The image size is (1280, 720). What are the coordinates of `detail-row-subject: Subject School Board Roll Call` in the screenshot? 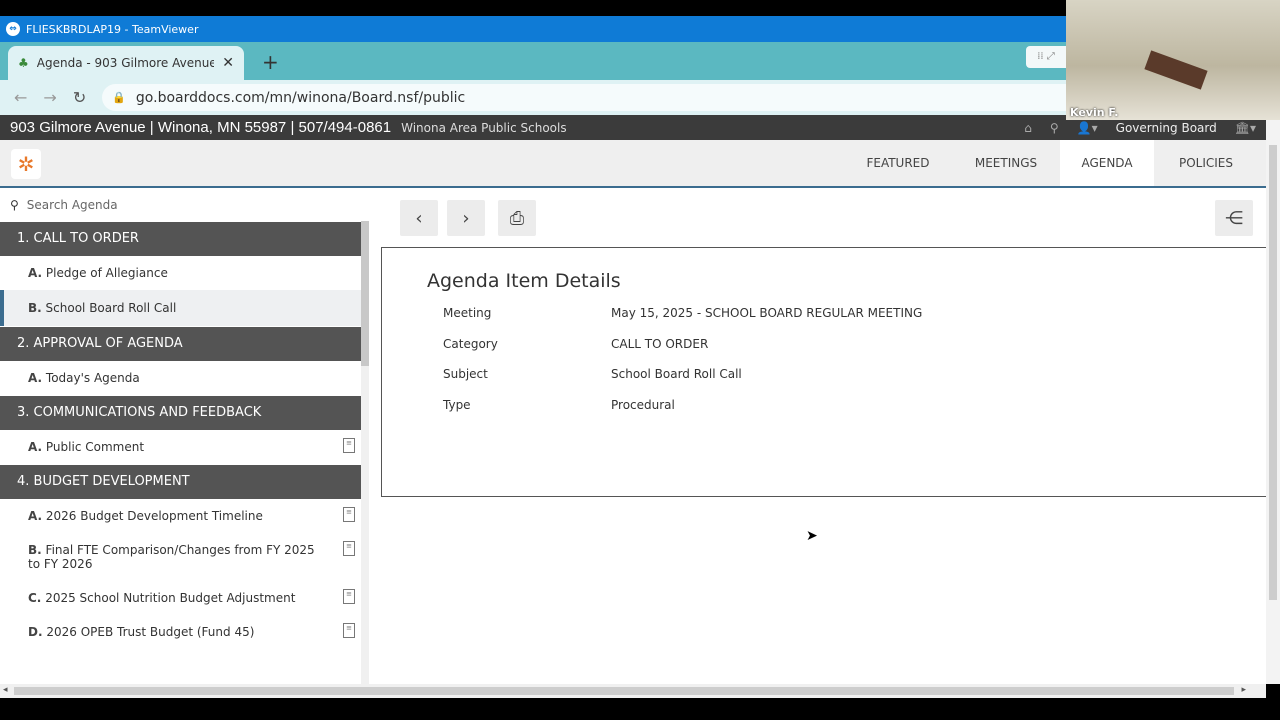 It's located at (592, 374).